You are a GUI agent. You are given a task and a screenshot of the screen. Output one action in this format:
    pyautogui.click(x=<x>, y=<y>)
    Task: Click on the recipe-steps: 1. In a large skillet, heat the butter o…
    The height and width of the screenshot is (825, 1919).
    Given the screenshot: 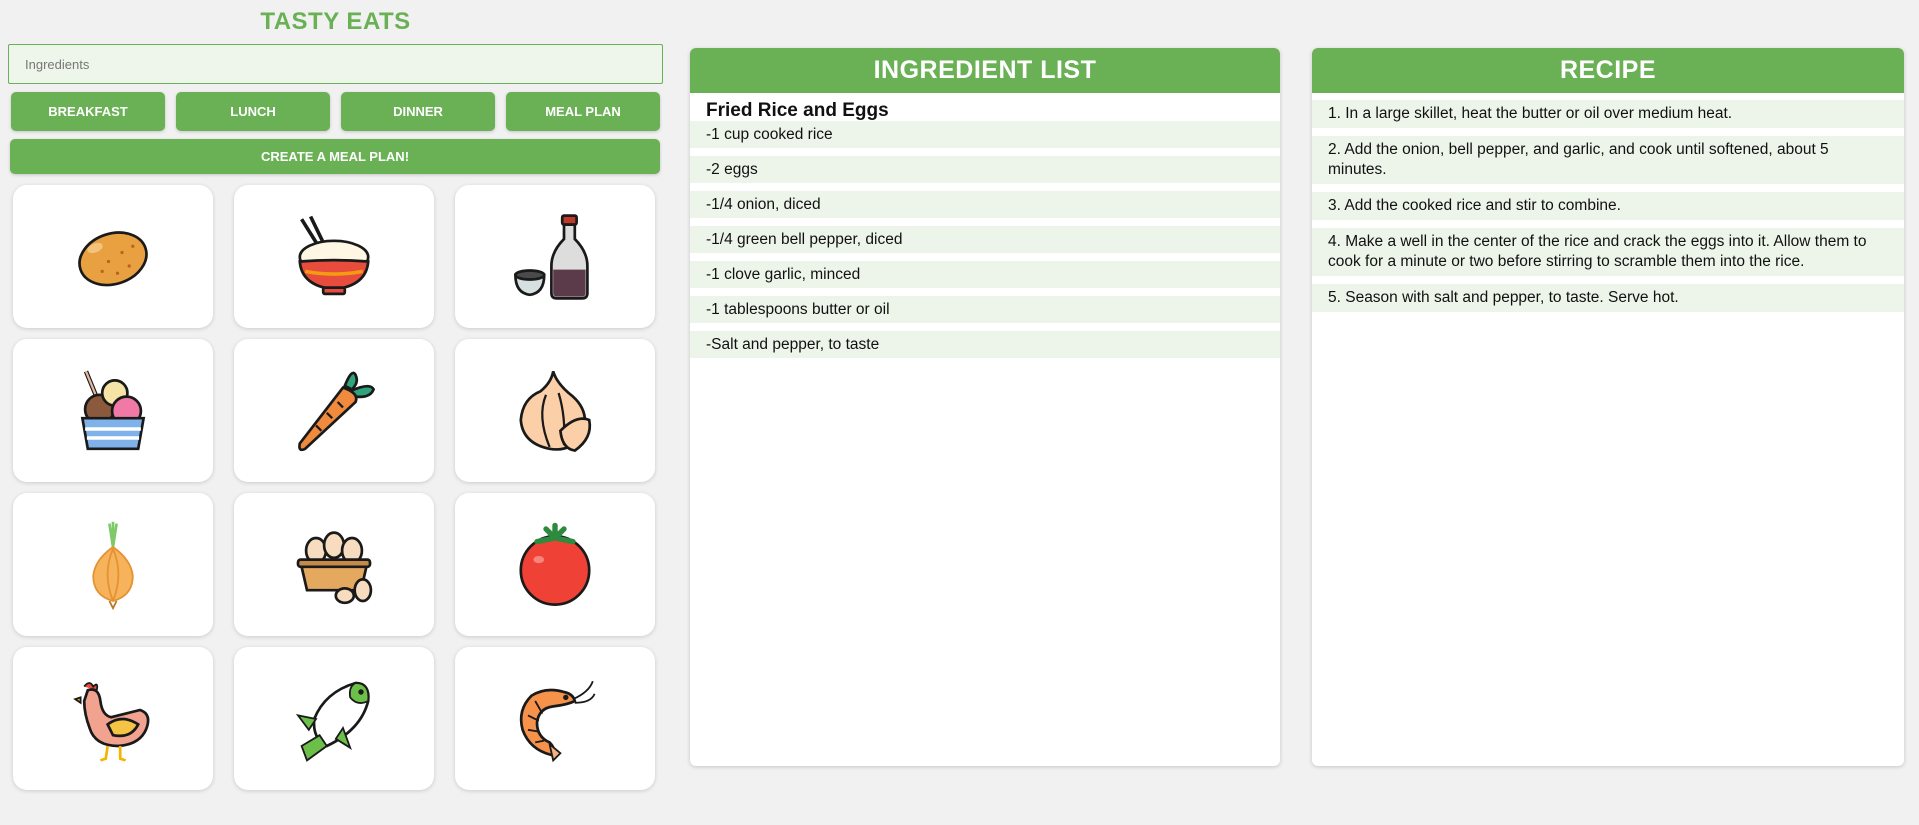 What is the action you would take?
    pyautogui.click(x=1608, y=202)
    